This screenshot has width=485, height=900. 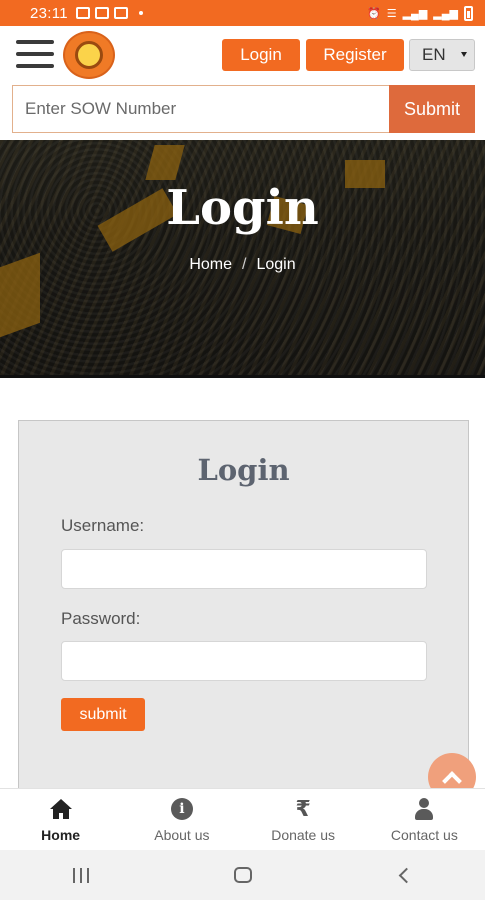 I want to click on nav-label-contact: Contact us, so click(x=424, y=835).